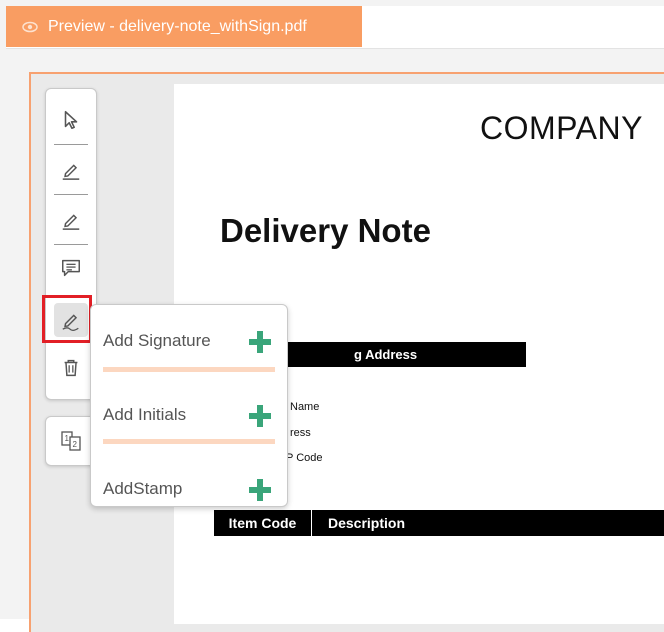  I want to click on field-name: Name, so click(305, 407).